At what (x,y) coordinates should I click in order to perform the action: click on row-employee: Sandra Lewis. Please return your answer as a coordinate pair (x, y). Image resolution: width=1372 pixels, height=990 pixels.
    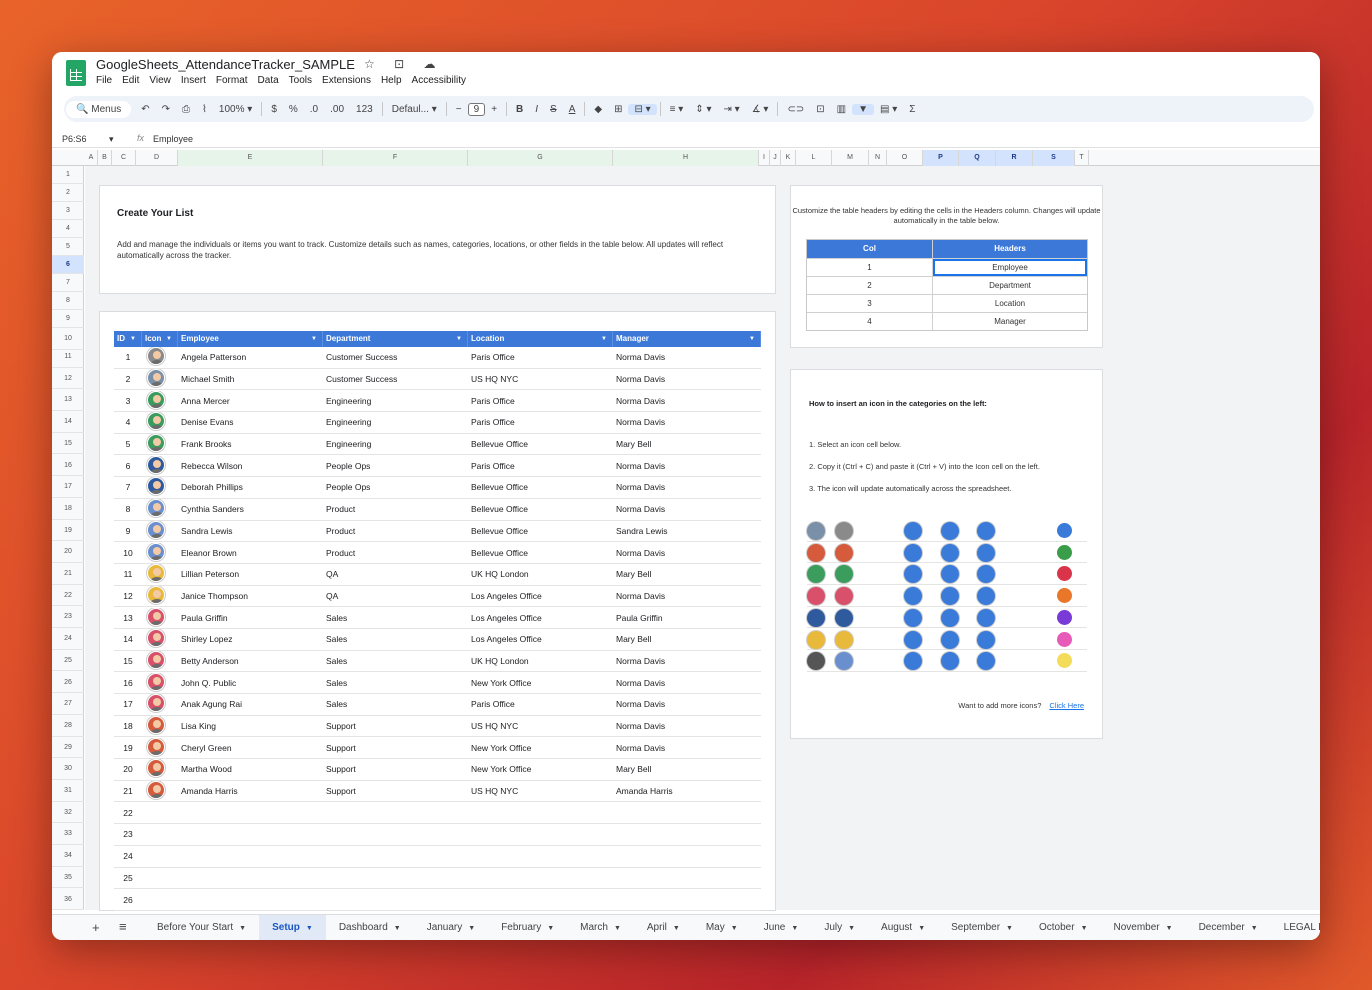
    Looking at the image, I should click on (250, 531).